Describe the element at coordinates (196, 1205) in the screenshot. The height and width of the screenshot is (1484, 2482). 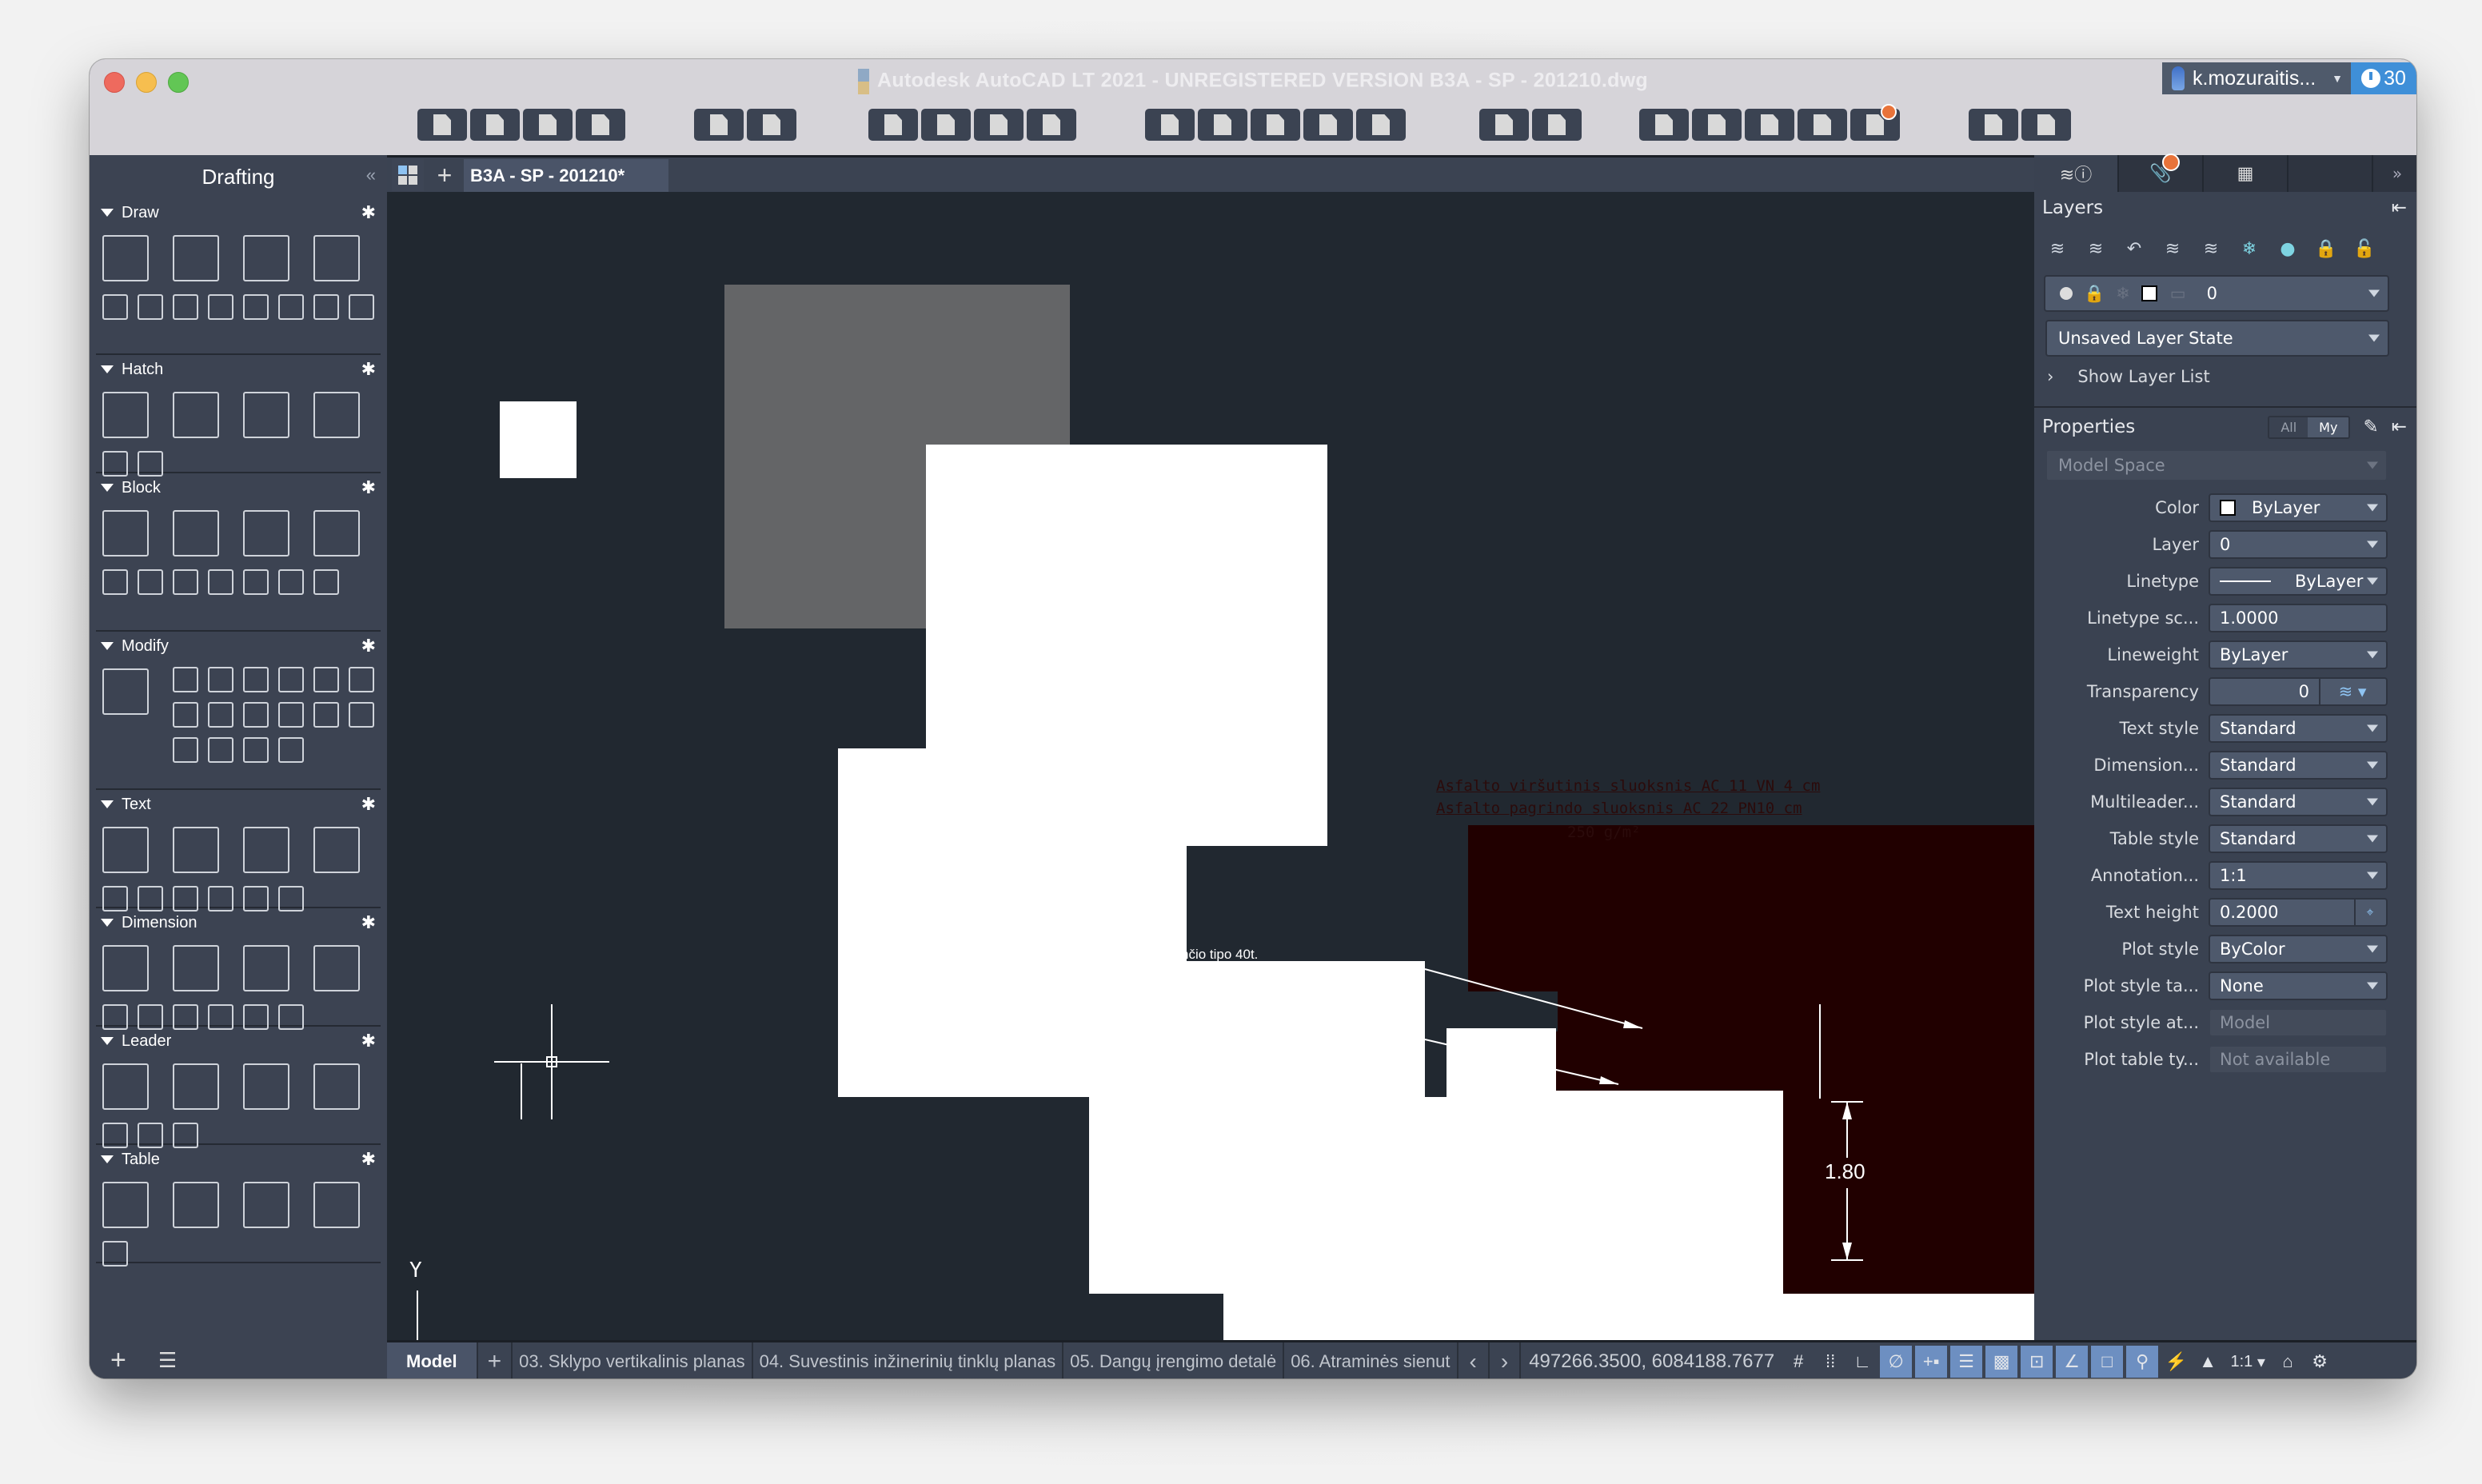
I see `data-link-icon` at that location.